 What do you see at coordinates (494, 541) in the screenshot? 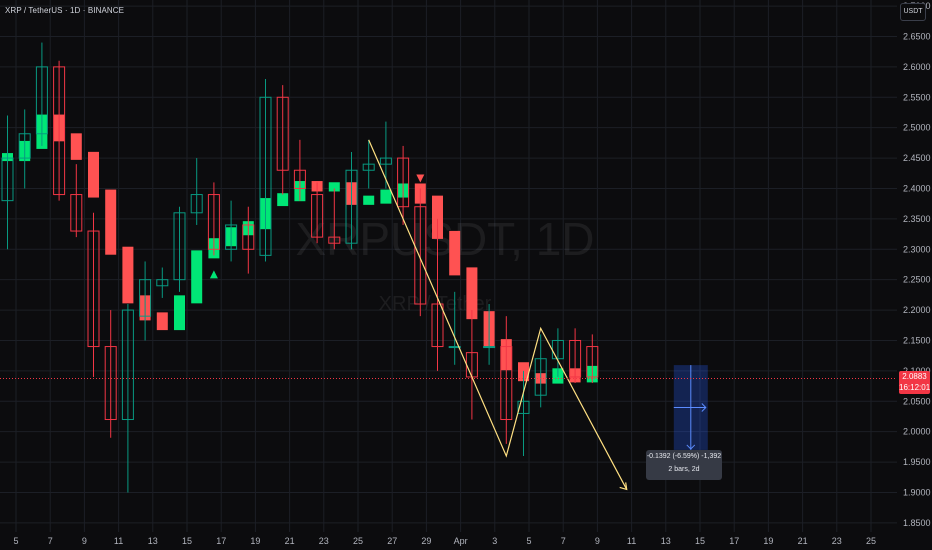
I see `x-tick-label: 3` at bounding box center [494, 541].